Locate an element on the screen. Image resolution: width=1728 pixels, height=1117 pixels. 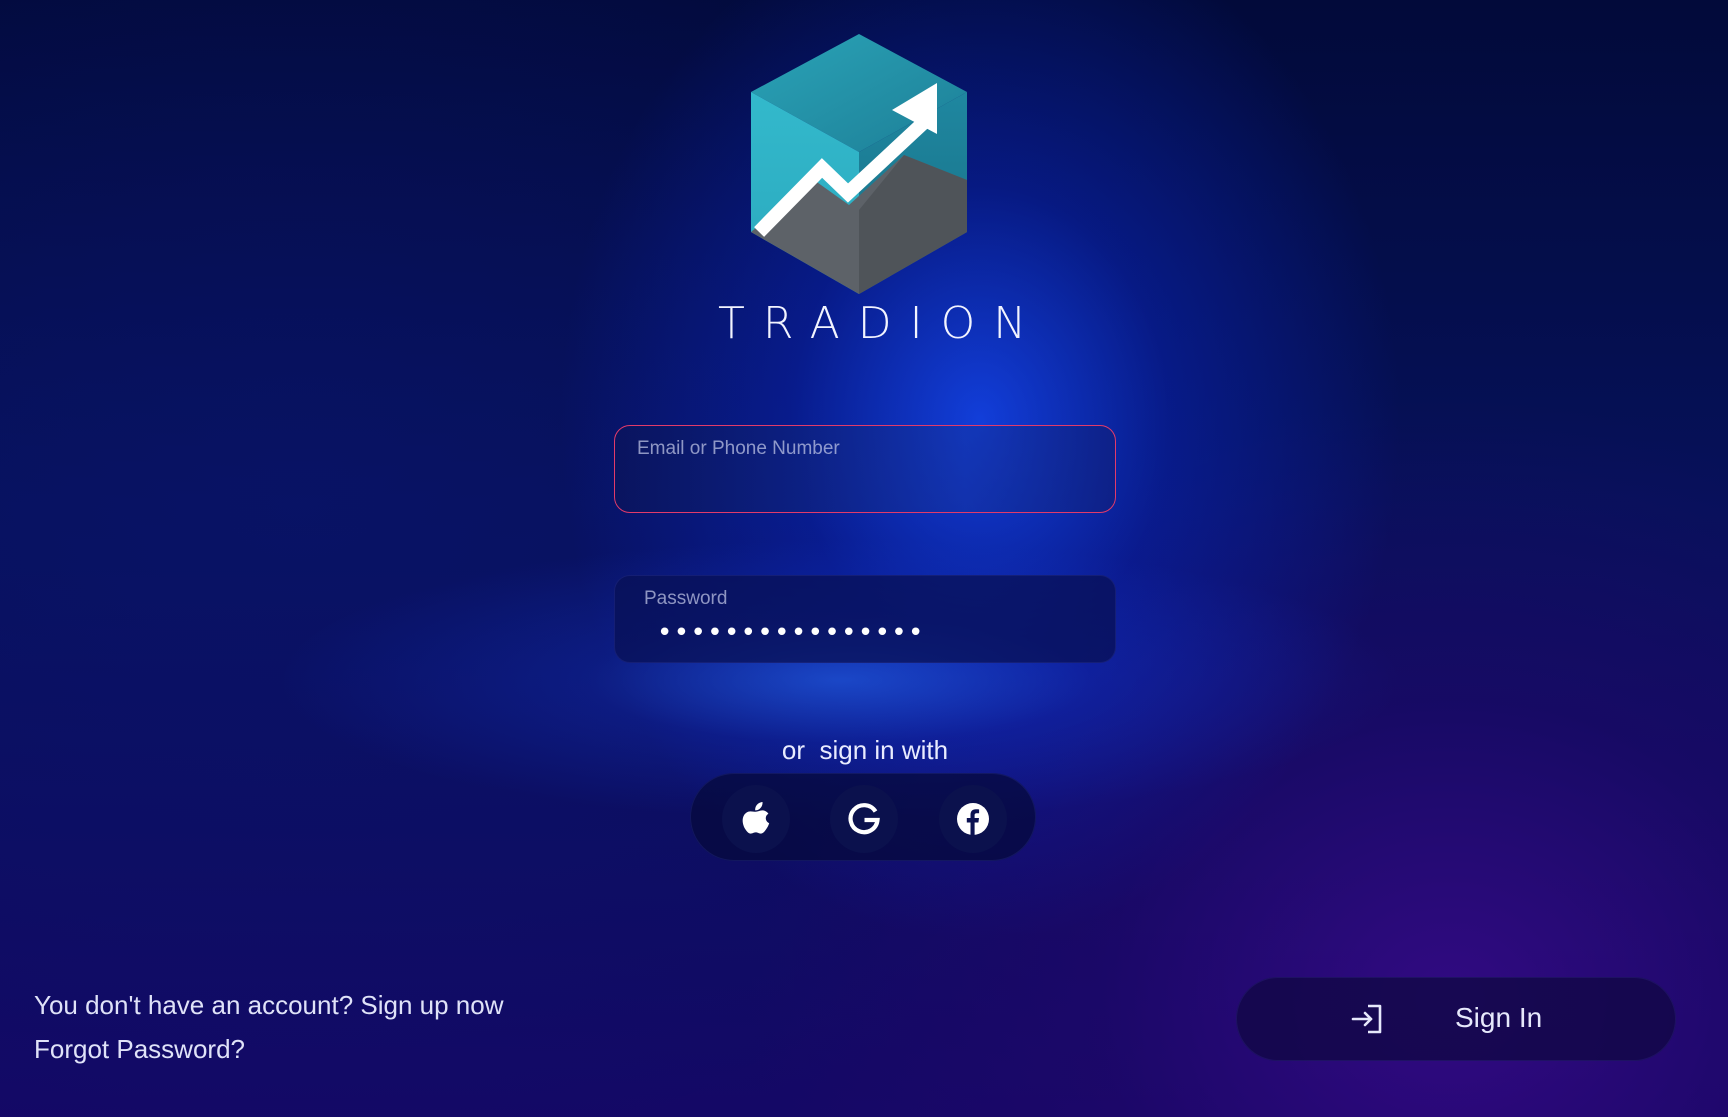
facebook-icon is located at coordinates (973, 819).